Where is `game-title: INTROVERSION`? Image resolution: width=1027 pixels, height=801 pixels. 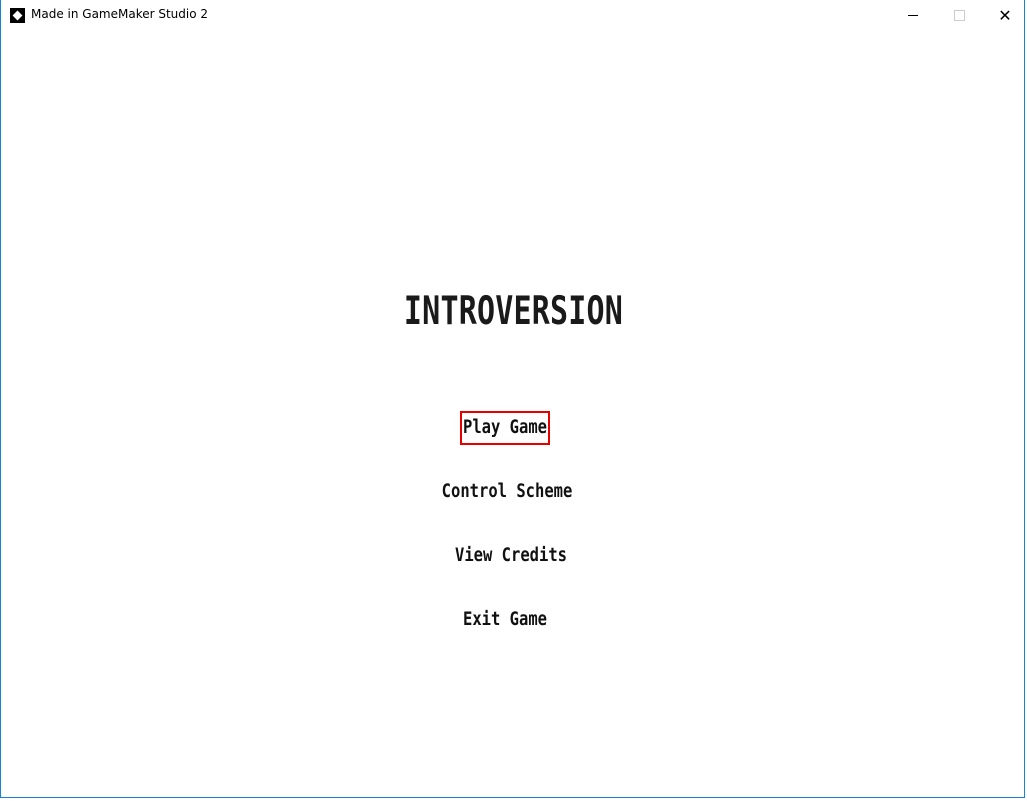 game-title: INTROVERSION is located at coordinates (513, 311).